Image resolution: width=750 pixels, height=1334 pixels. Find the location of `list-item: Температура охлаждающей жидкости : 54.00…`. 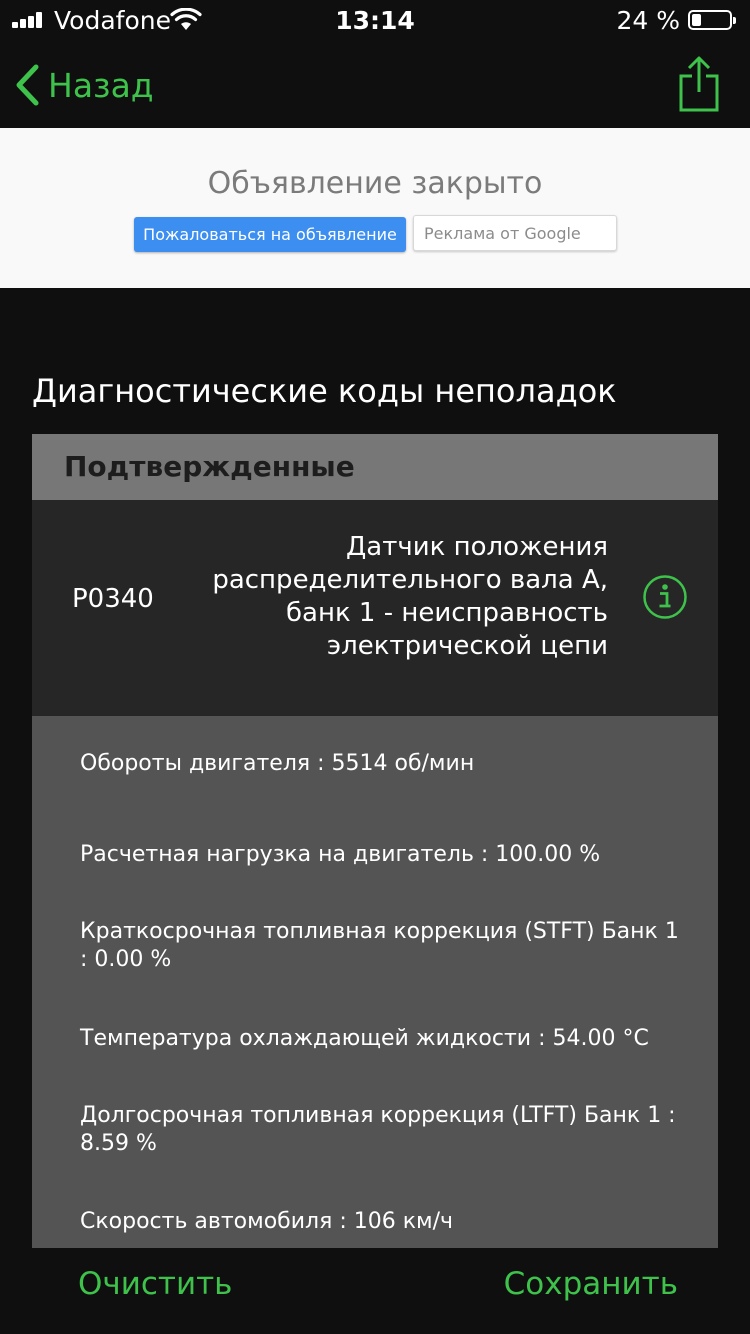

list-item: Температура охлаждающей жидкости : 54.00… is located at coordinates (364, 1038).